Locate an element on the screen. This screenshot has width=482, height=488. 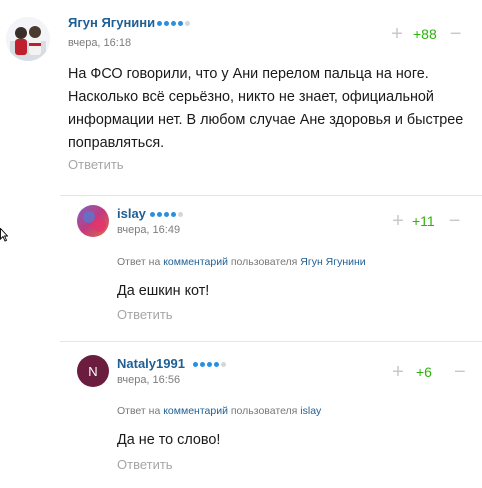
reply-to-prefix: Ответ на is located at coordinates (139, 411).